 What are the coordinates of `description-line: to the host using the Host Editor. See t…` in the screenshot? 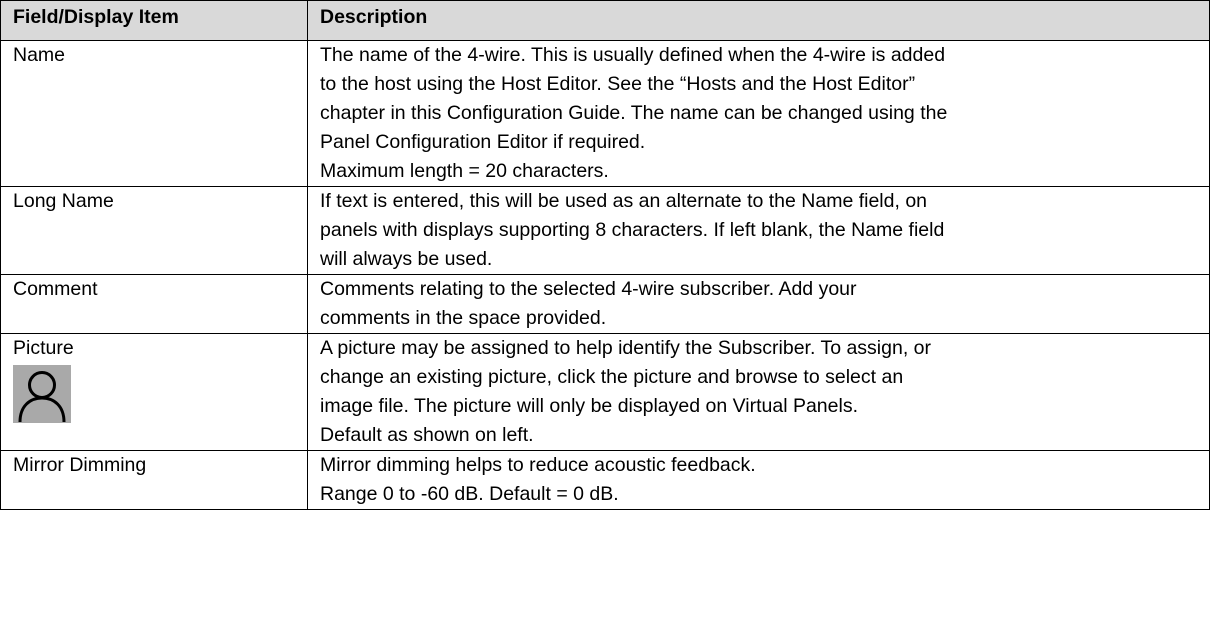 It's located at (618, 84).